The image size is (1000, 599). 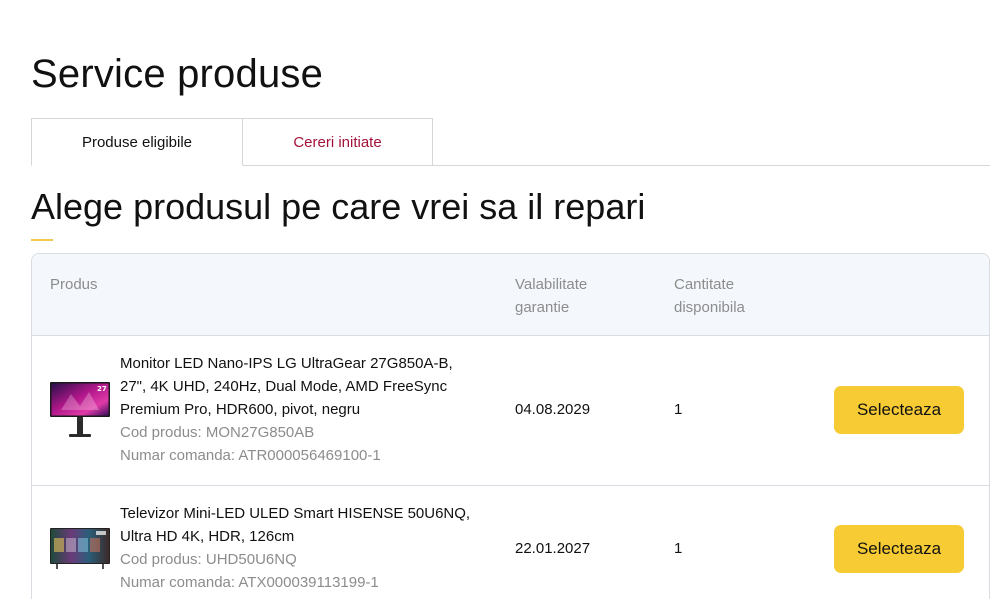 I want to click on section-title-underline, so click(x=42, y=240).